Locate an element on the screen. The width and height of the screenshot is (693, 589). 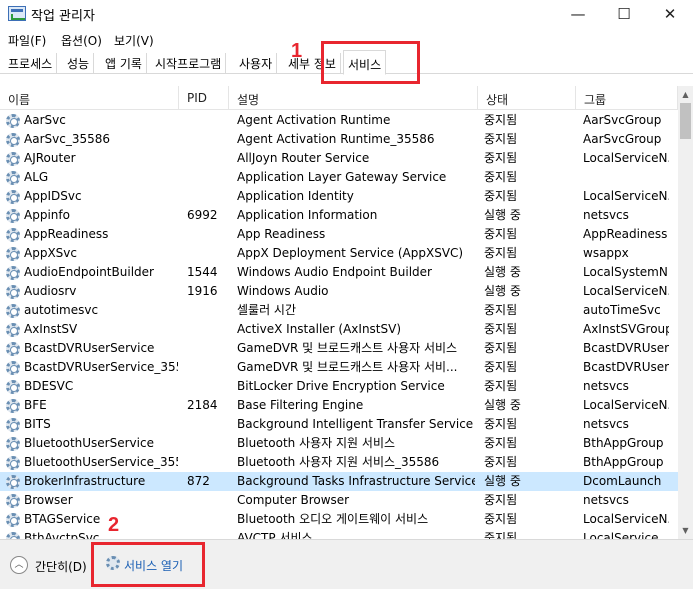
tab-startup: 시작프로그램 is located at coordinates (189, 63).